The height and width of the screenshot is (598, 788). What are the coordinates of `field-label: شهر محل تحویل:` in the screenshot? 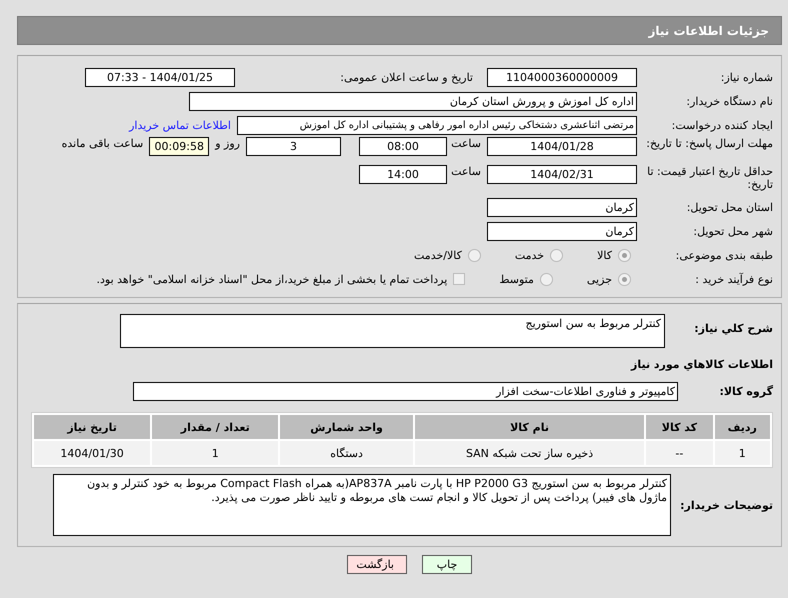 It's located at (733, 231).